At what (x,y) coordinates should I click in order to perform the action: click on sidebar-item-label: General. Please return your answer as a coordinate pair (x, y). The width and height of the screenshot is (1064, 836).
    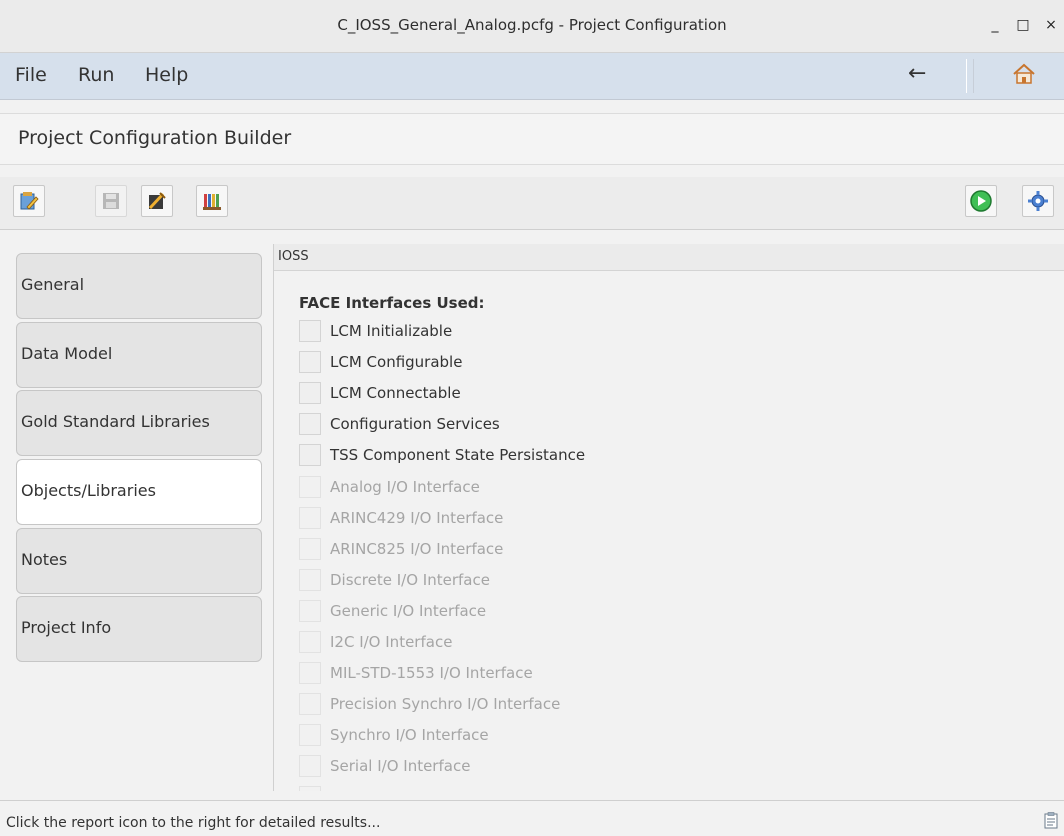
    Looking at the image, I should click on (53, 284).